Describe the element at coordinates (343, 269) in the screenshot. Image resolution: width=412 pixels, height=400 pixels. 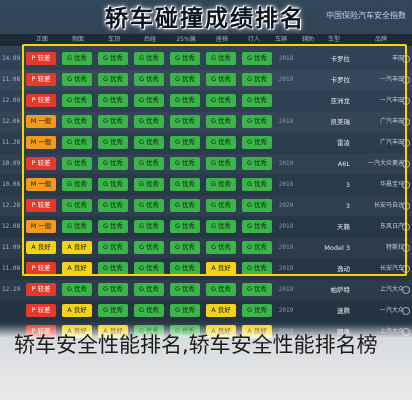
I see `car-model: 逸动` at that location.